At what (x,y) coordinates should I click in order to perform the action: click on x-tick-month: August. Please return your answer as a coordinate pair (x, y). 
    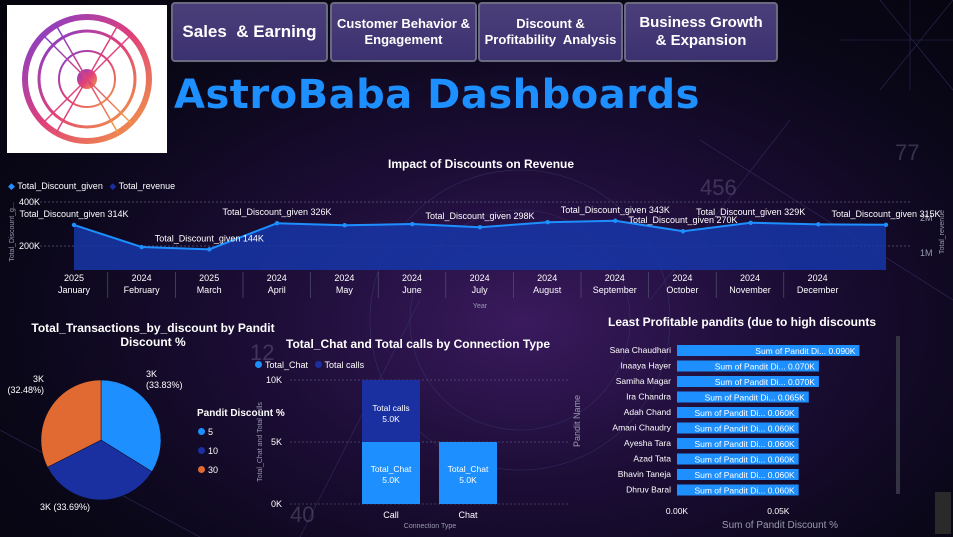
    Looking at the image, I should click on (547, 290).